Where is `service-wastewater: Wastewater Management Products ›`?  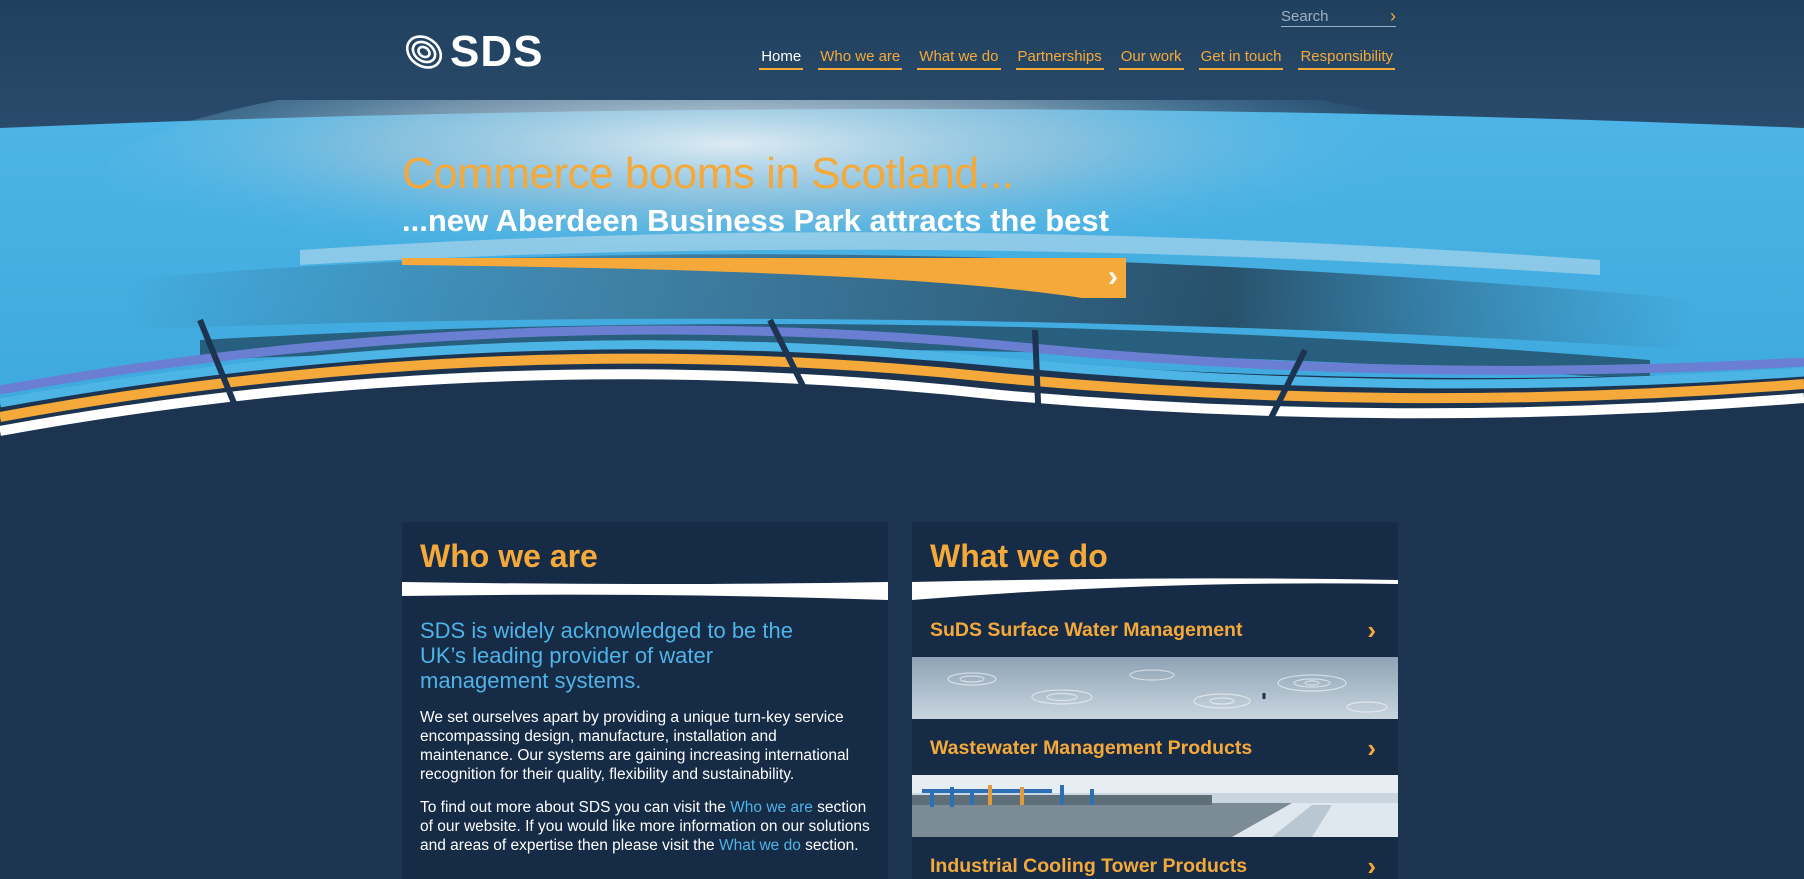 service-wastewater: Wastewater Management Products › is located at coordinates (1155, 748).